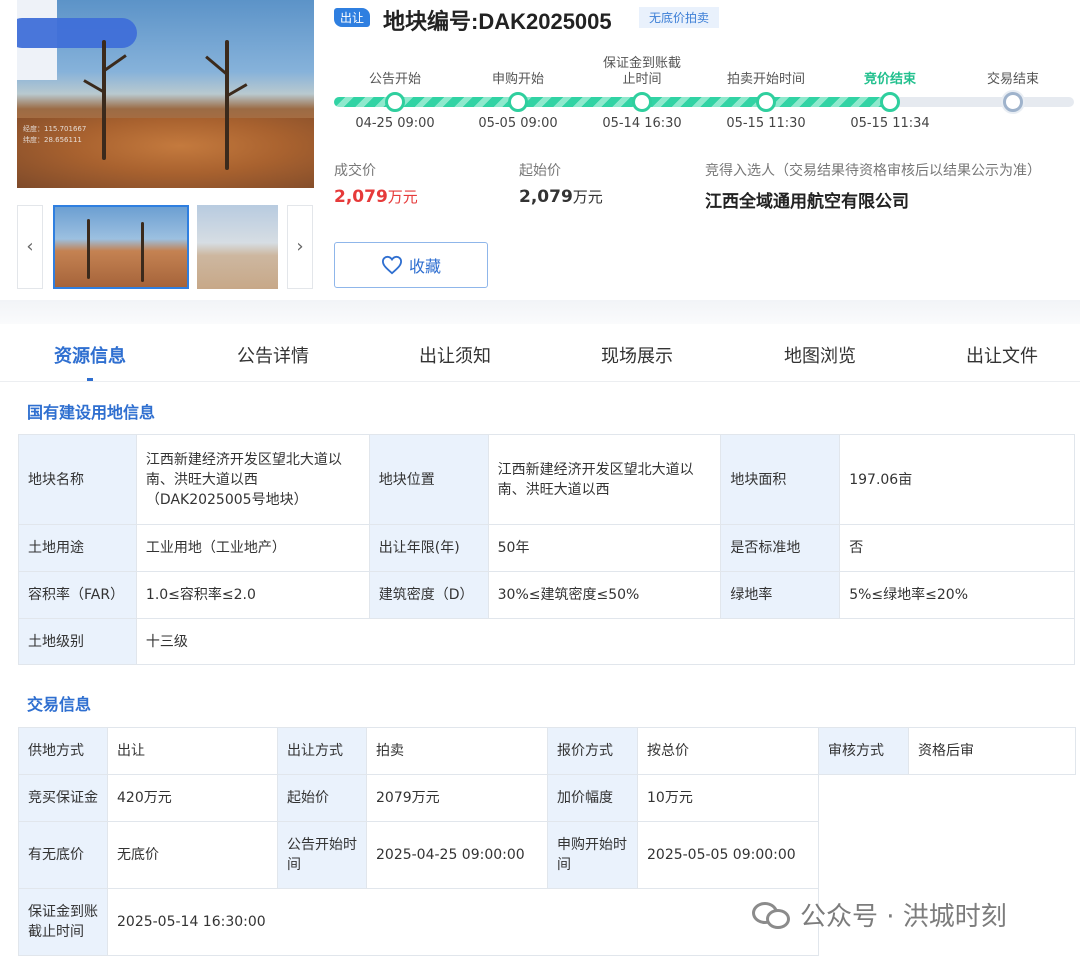 The height and width of the screenshot is (959, 1080). I want to click on grade-value: 十三级, so click(605, 641).